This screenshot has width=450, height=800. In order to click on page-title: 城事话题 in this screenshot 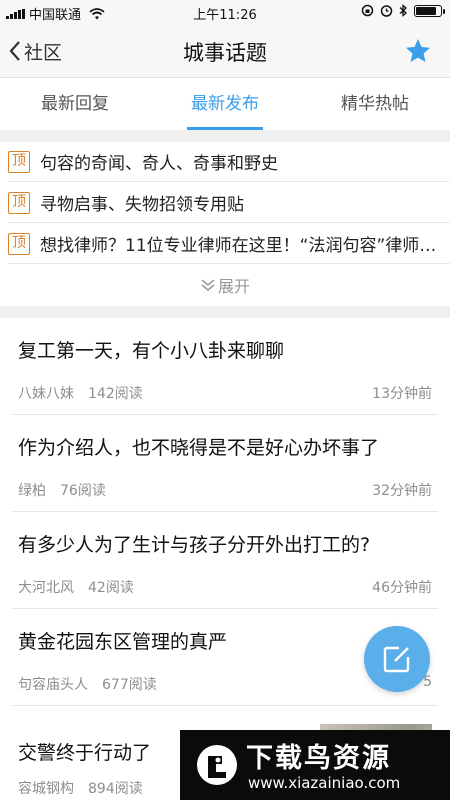, I will do `click(225, 53)`.